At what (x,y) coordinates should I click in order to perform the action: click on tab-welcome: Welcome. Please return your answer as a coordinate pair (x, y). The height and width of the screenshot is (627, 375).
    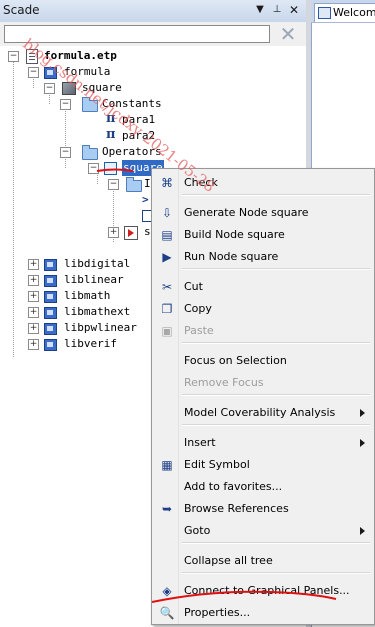
    Looking at the image, I should click on (344, 12).